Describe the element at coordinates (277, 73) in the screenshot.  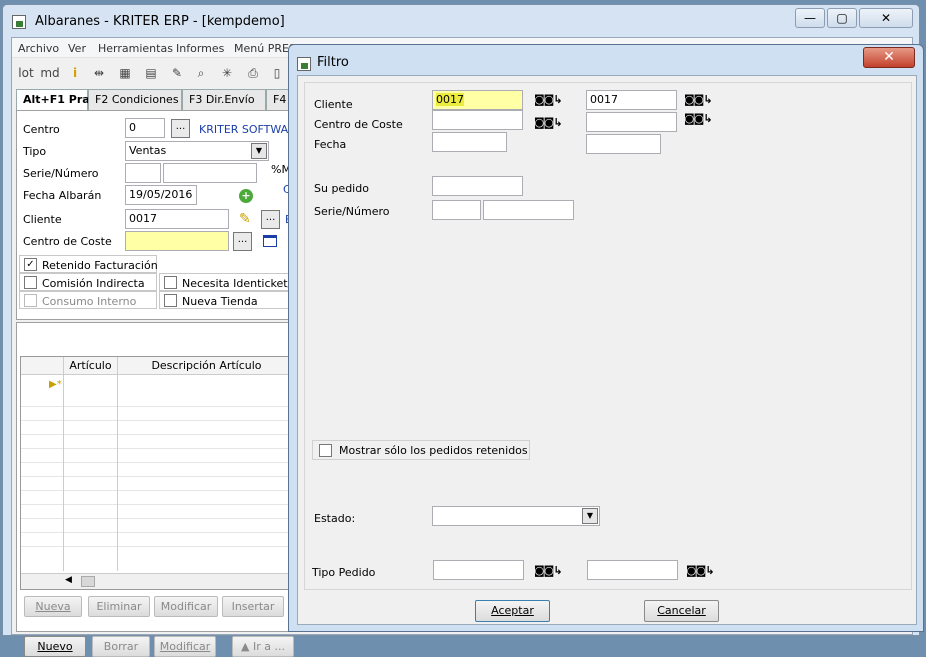
I see `page-icon: ▯` at that location.